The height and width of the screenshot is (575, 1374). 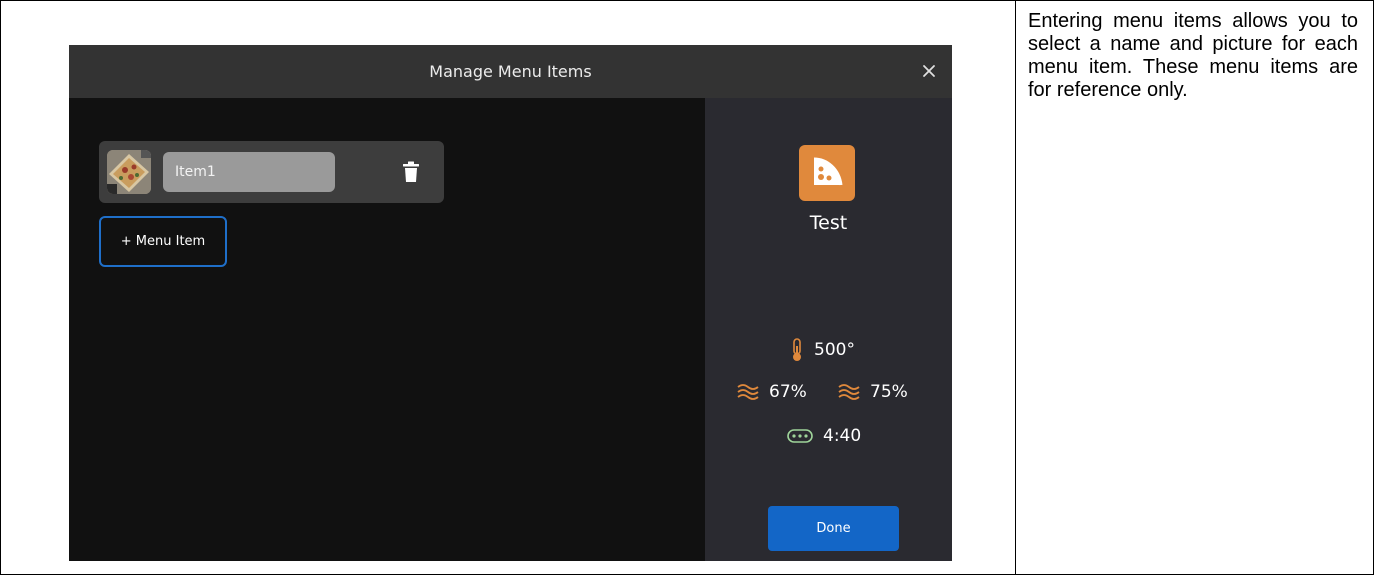 I want to click on dialog-header: Manage Menu Items, so click(x=510, y=71).